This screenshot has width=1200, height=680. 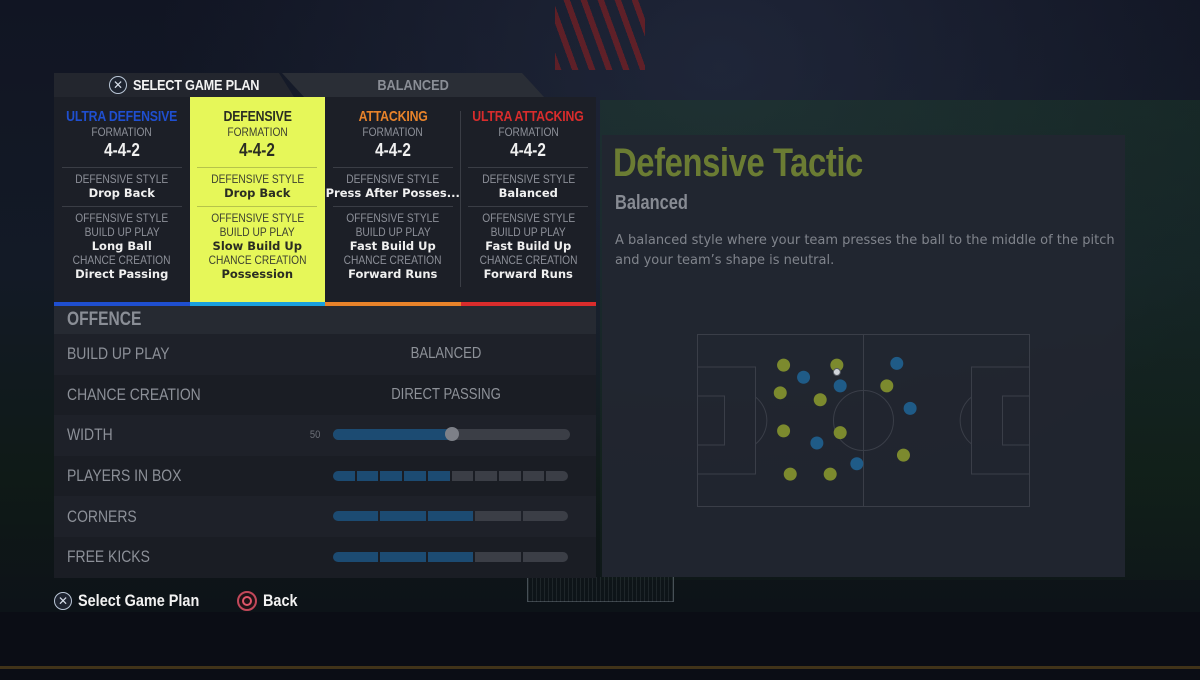 What do you see at coordinates (325, 557) in the screenshot?
I see `setting-free-kicks: FREE KICKS` at bounding box center [325, 557].